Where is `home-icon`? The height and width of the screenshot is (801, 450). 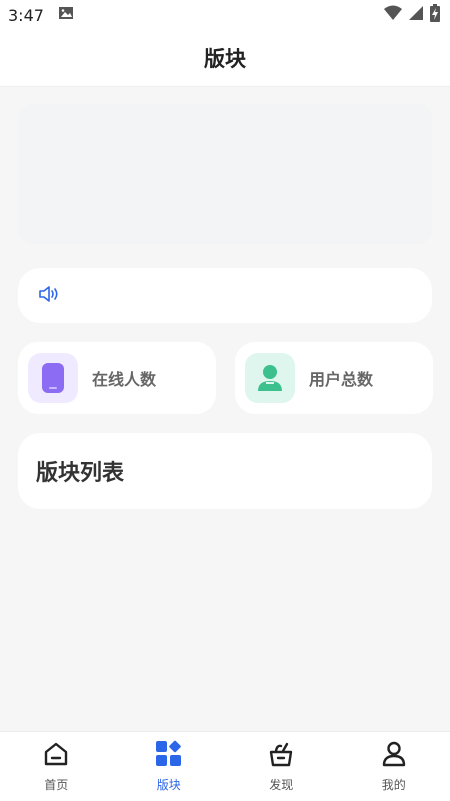
home-icon is located at coordinates (56, 756).